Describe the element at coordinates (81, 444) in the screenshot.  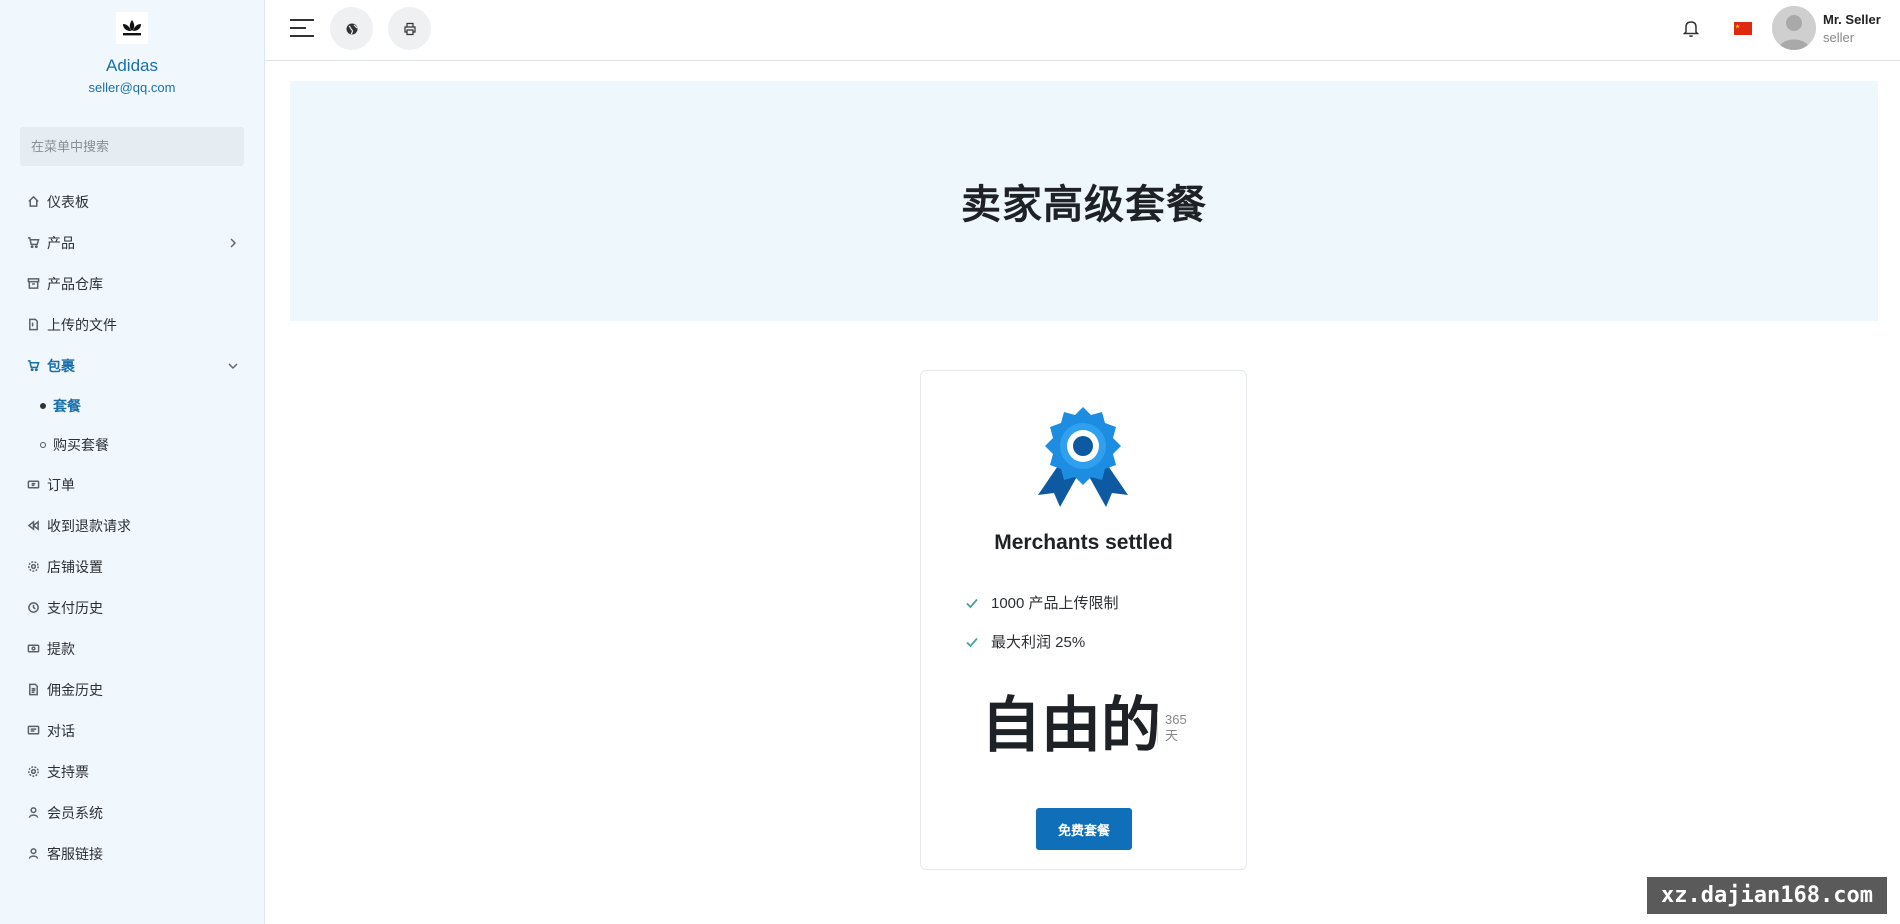
I see `sidebar-subitem-label: 购买套餐` at that location.